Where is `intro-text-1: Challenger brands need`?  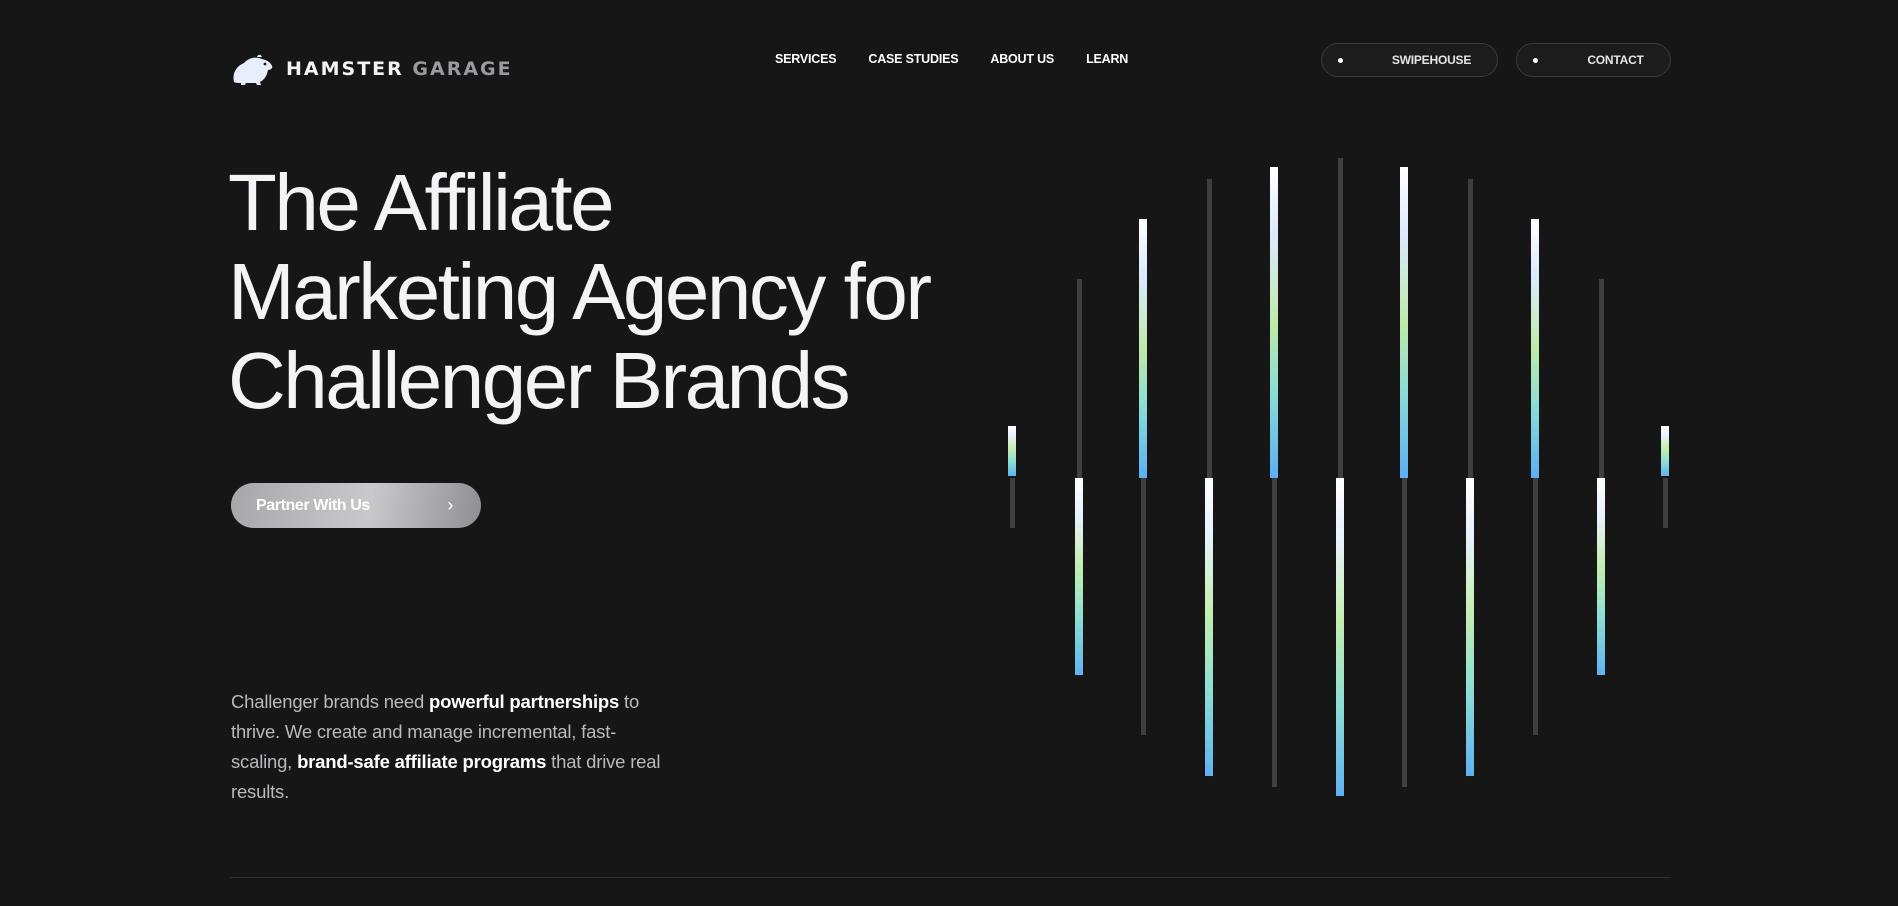 intro-text-1: Challenger brands need is located at coordinates (330, 701).